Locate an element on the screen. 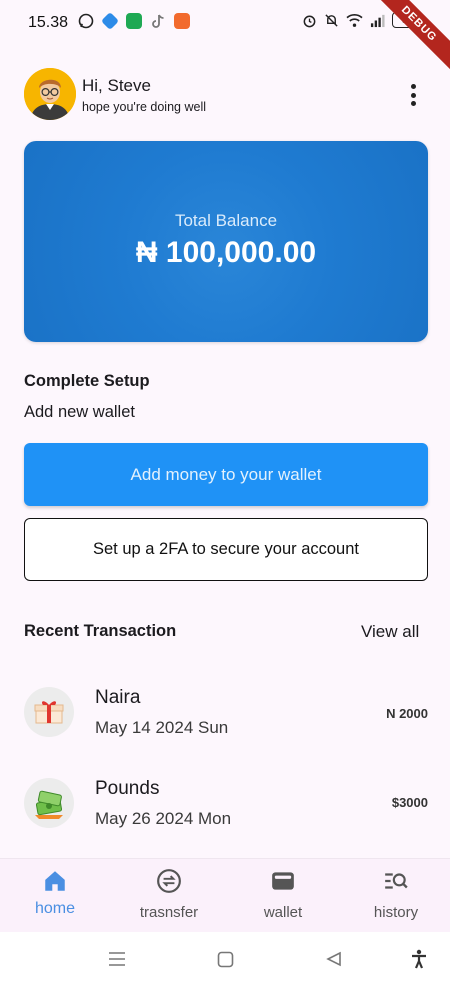 Image resolution: width=450 pixels, height=984 pixels. setup-2fa-button: Set up a 2FA to secure your account is located at coordinates (226, 549).